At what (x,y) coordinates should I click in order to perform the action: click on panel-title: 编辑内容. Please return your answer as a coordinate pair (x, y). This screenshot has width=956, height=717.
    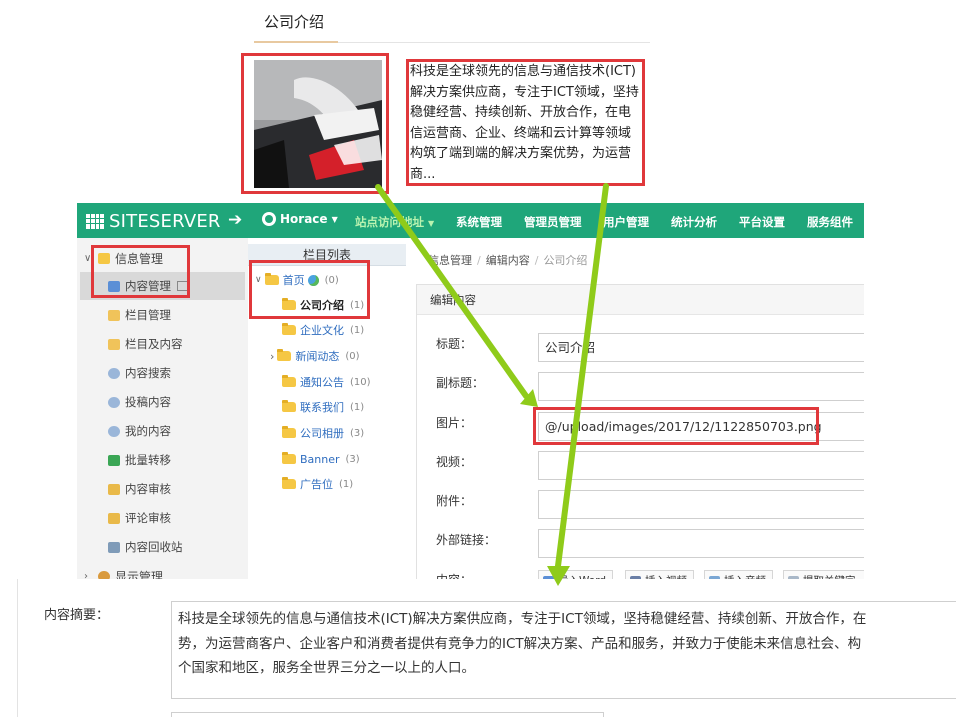
    Looking at the image, I should click on (640, 300).